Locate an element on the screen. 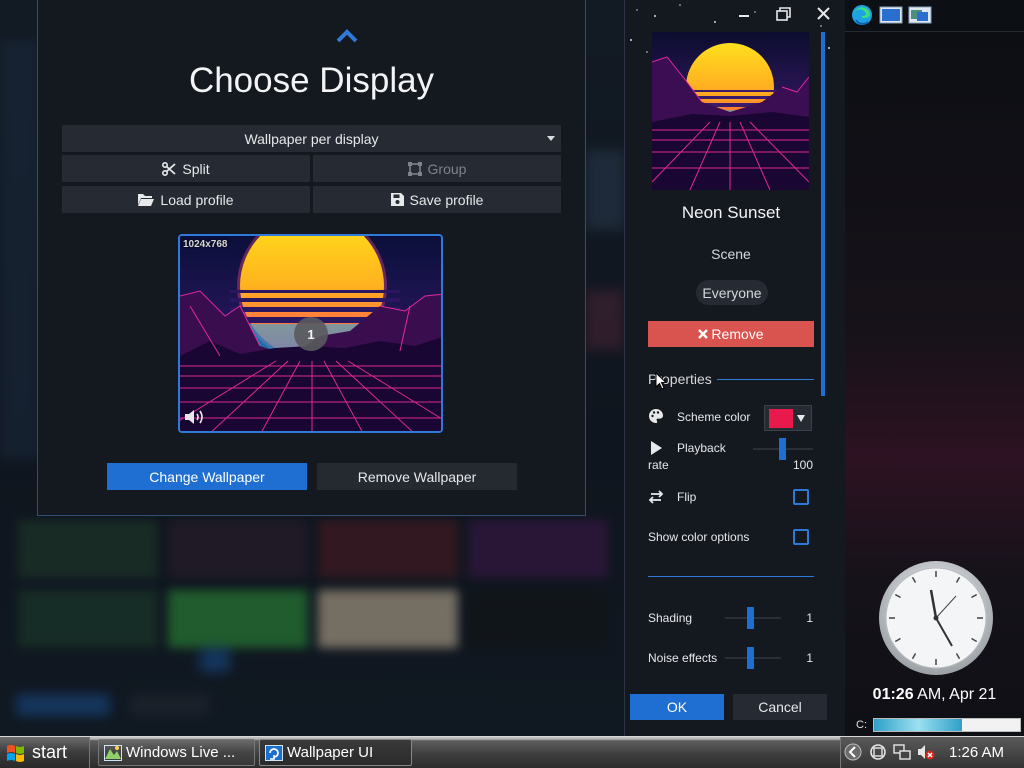 Image resolution: width=1024 pixels, height=768 pixels. edge-browser-icon is located at coordinates (862, 15).